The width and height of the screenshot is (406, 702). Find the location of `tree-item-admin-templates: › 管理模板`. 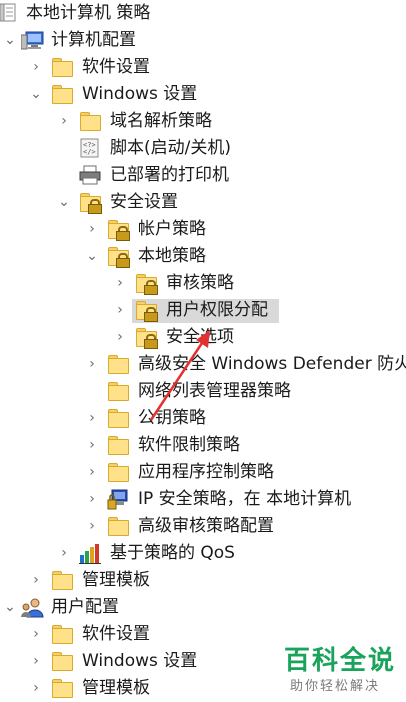

tree-item-admin-templates: › 管理模板 is located at coordinates (203, 580).